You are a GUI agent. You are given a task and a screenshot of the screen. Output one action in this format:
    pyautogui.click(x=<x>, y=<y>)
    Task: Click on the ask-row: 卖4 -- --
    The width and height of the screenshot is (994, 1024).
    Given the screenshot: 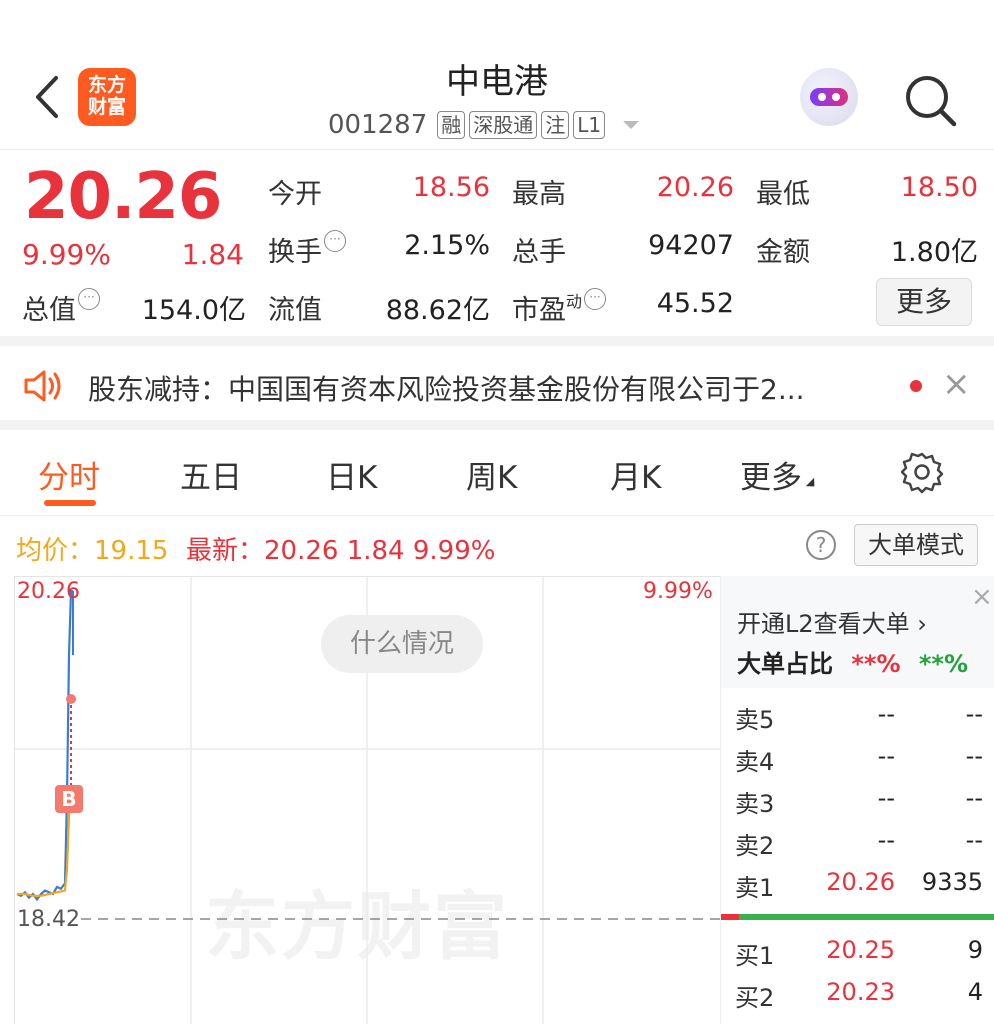 What is the action you would take?
    pyautogui.click(x=857, y=763)
    